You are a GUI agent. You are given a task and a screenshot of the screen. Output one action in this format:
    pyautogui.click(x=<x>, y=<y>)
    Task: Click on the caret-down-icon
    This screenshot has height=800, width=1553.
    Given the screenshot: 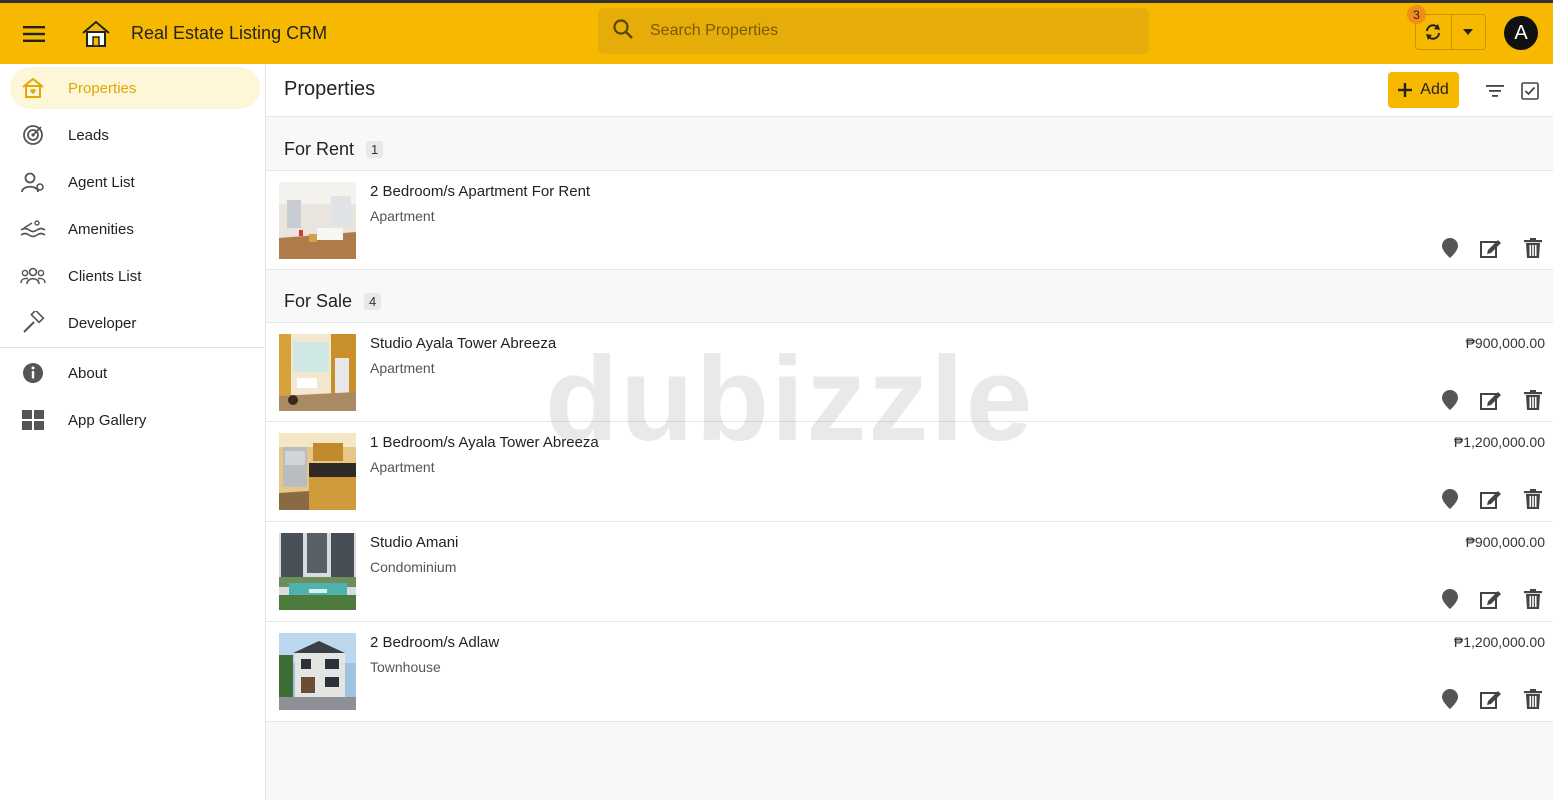 What is the action you would take?
    pyautogui.click(x=1468, y=32)
    